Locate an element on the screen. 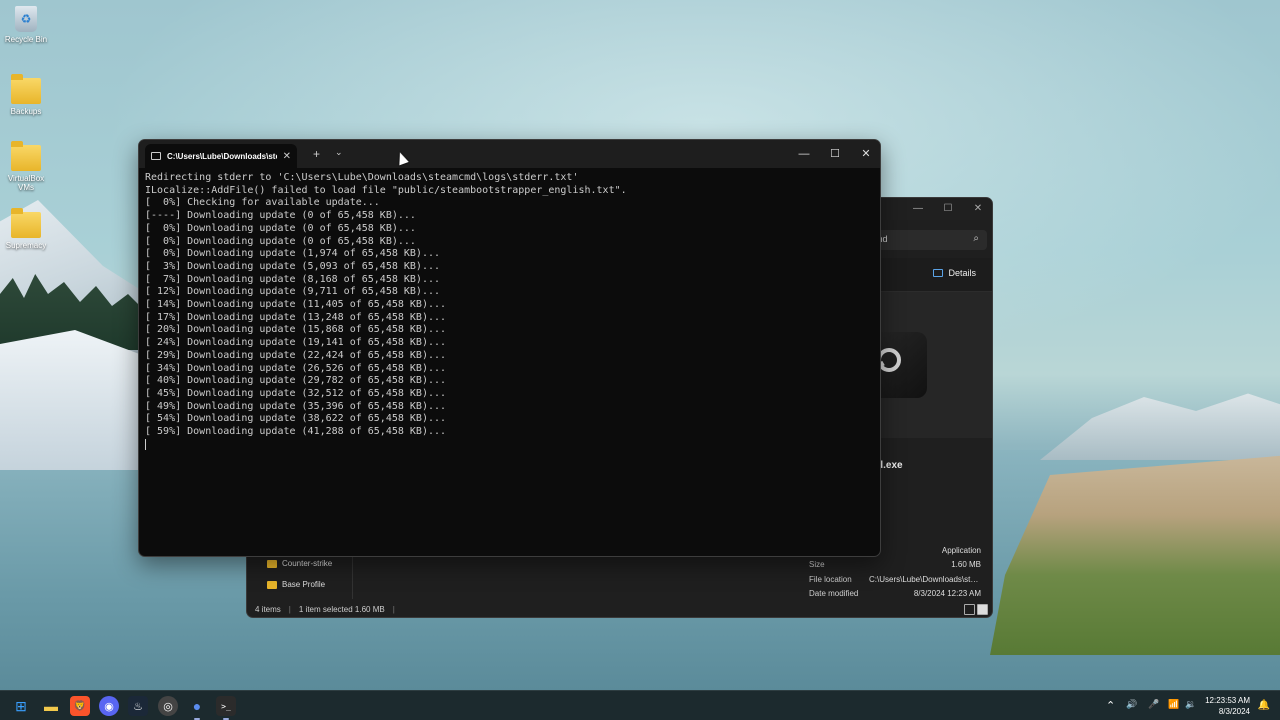 The image size is (1280, 720). discord-icon: ◉ is located at coordinates (109, 706).